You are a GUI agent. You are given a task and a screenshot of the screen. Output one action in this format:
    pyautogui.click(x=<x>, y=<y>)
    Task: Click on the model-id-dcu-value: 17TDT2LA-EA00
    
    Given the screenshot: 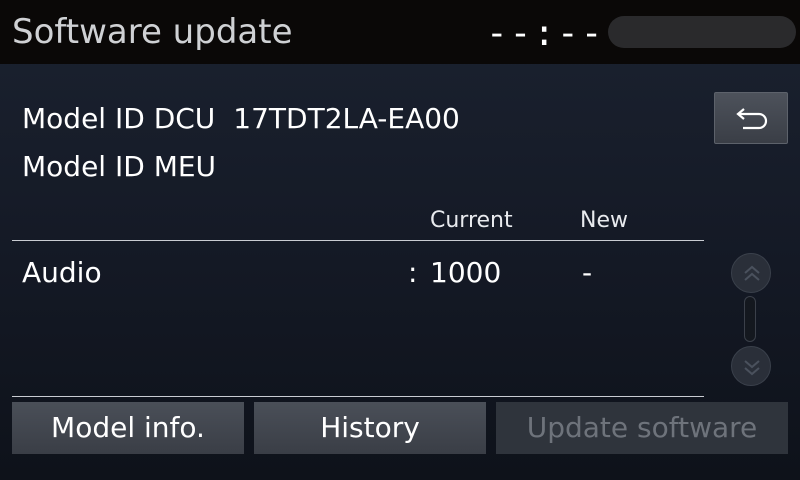 What is the action you would take?
    pyautogui.click(x=346, y=118)
    